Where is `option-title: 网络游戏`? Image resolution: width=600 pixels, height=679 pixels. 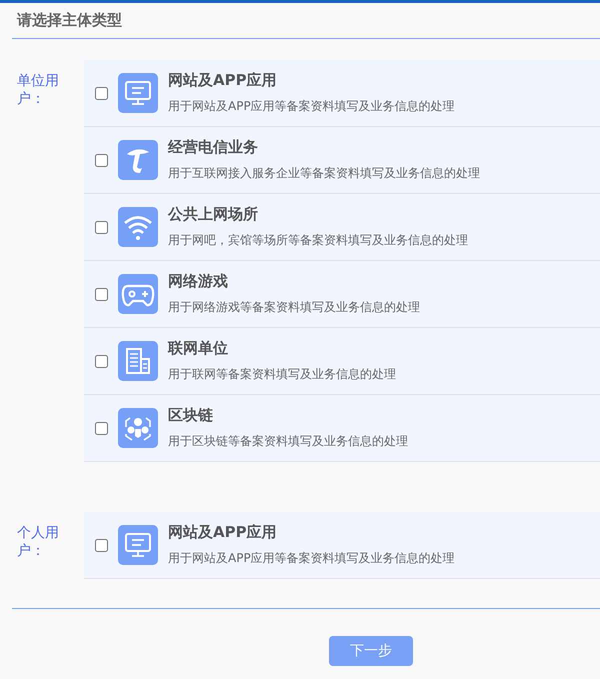
option-title: 网络游戏 is located at coordinates (198, 281).